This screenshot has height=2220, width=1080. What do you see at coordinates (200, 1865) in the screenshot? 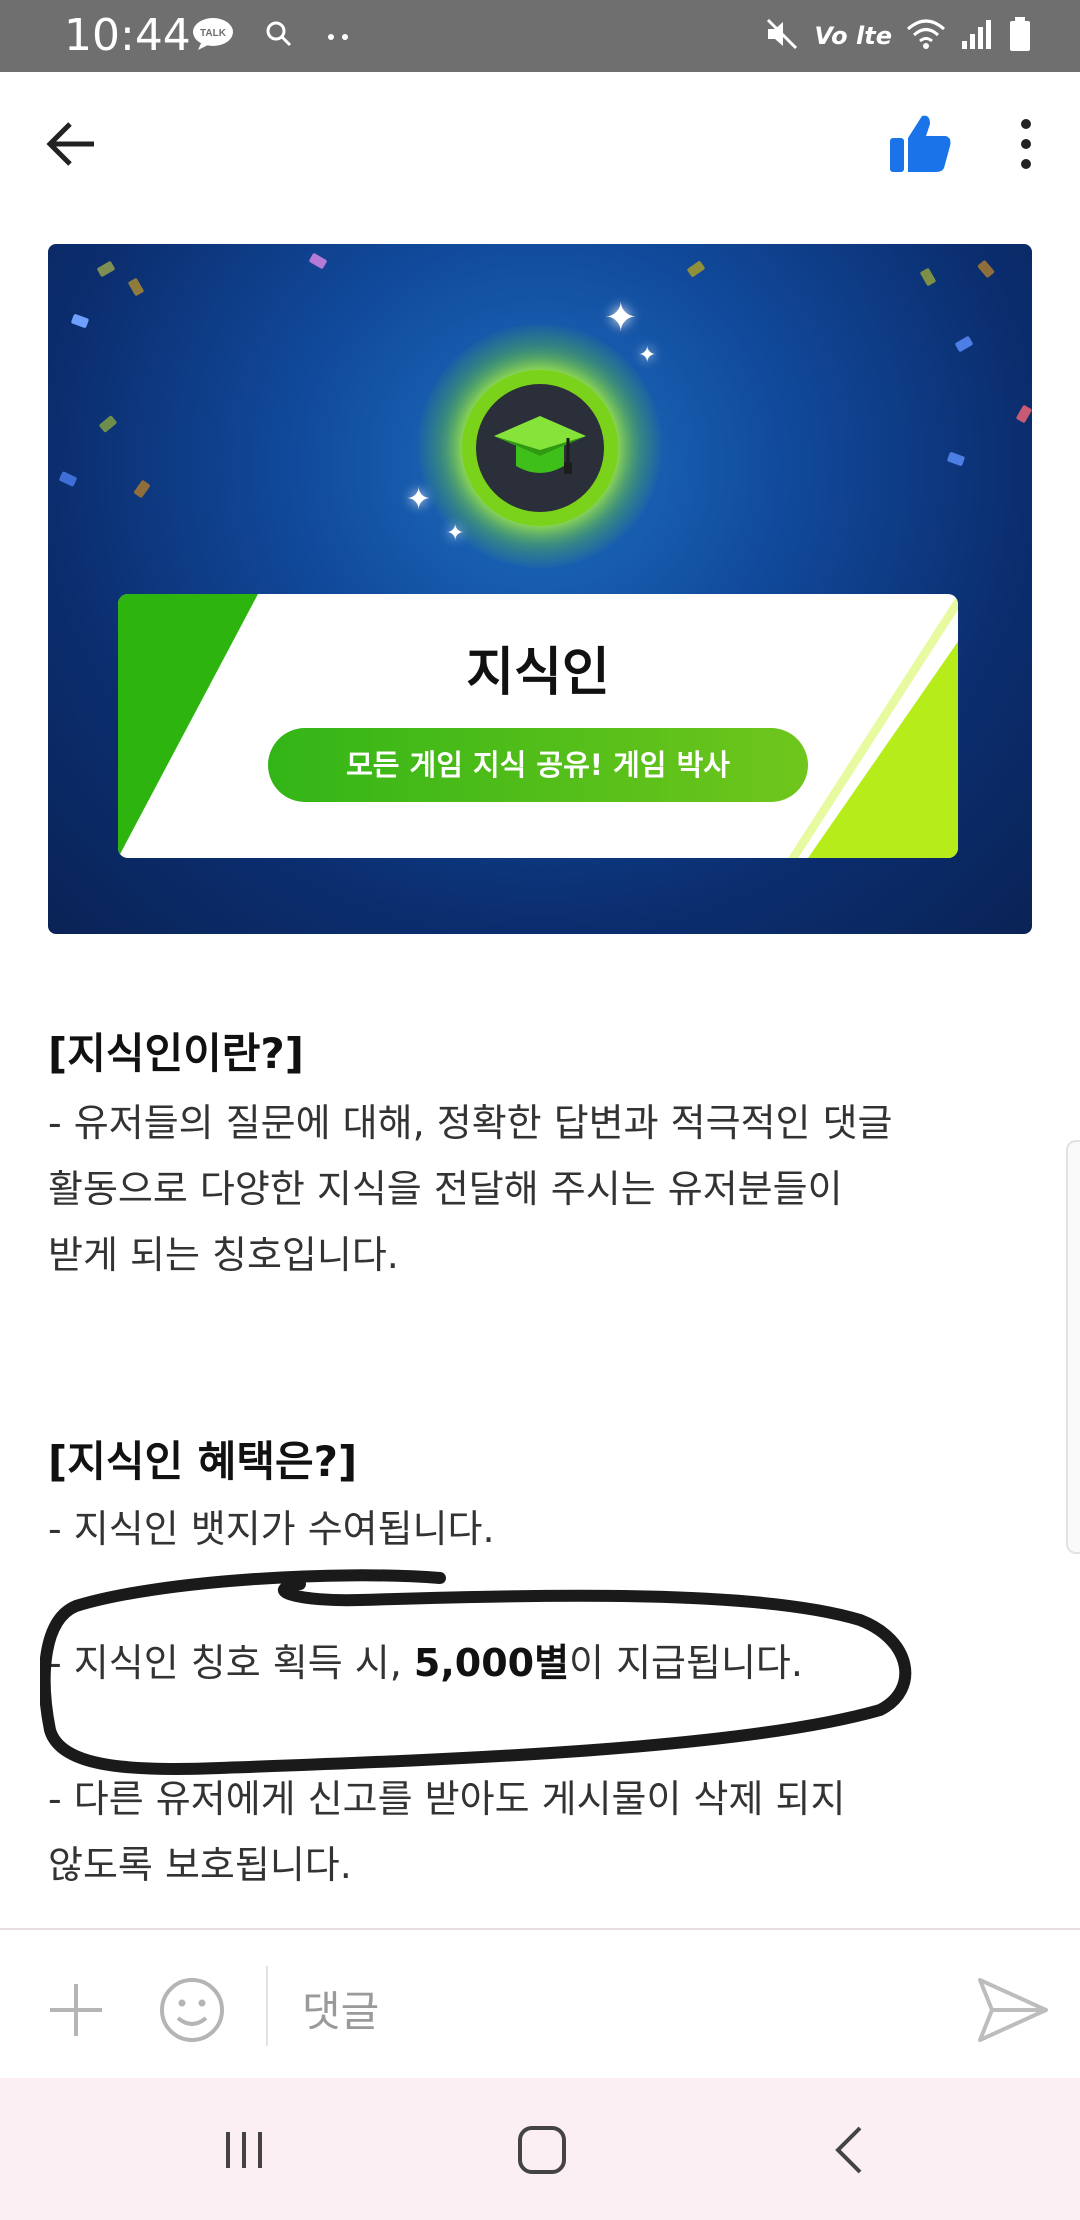
I see `body-line: 않도록 보호됩니다.` at bounding box center [200, 1865].